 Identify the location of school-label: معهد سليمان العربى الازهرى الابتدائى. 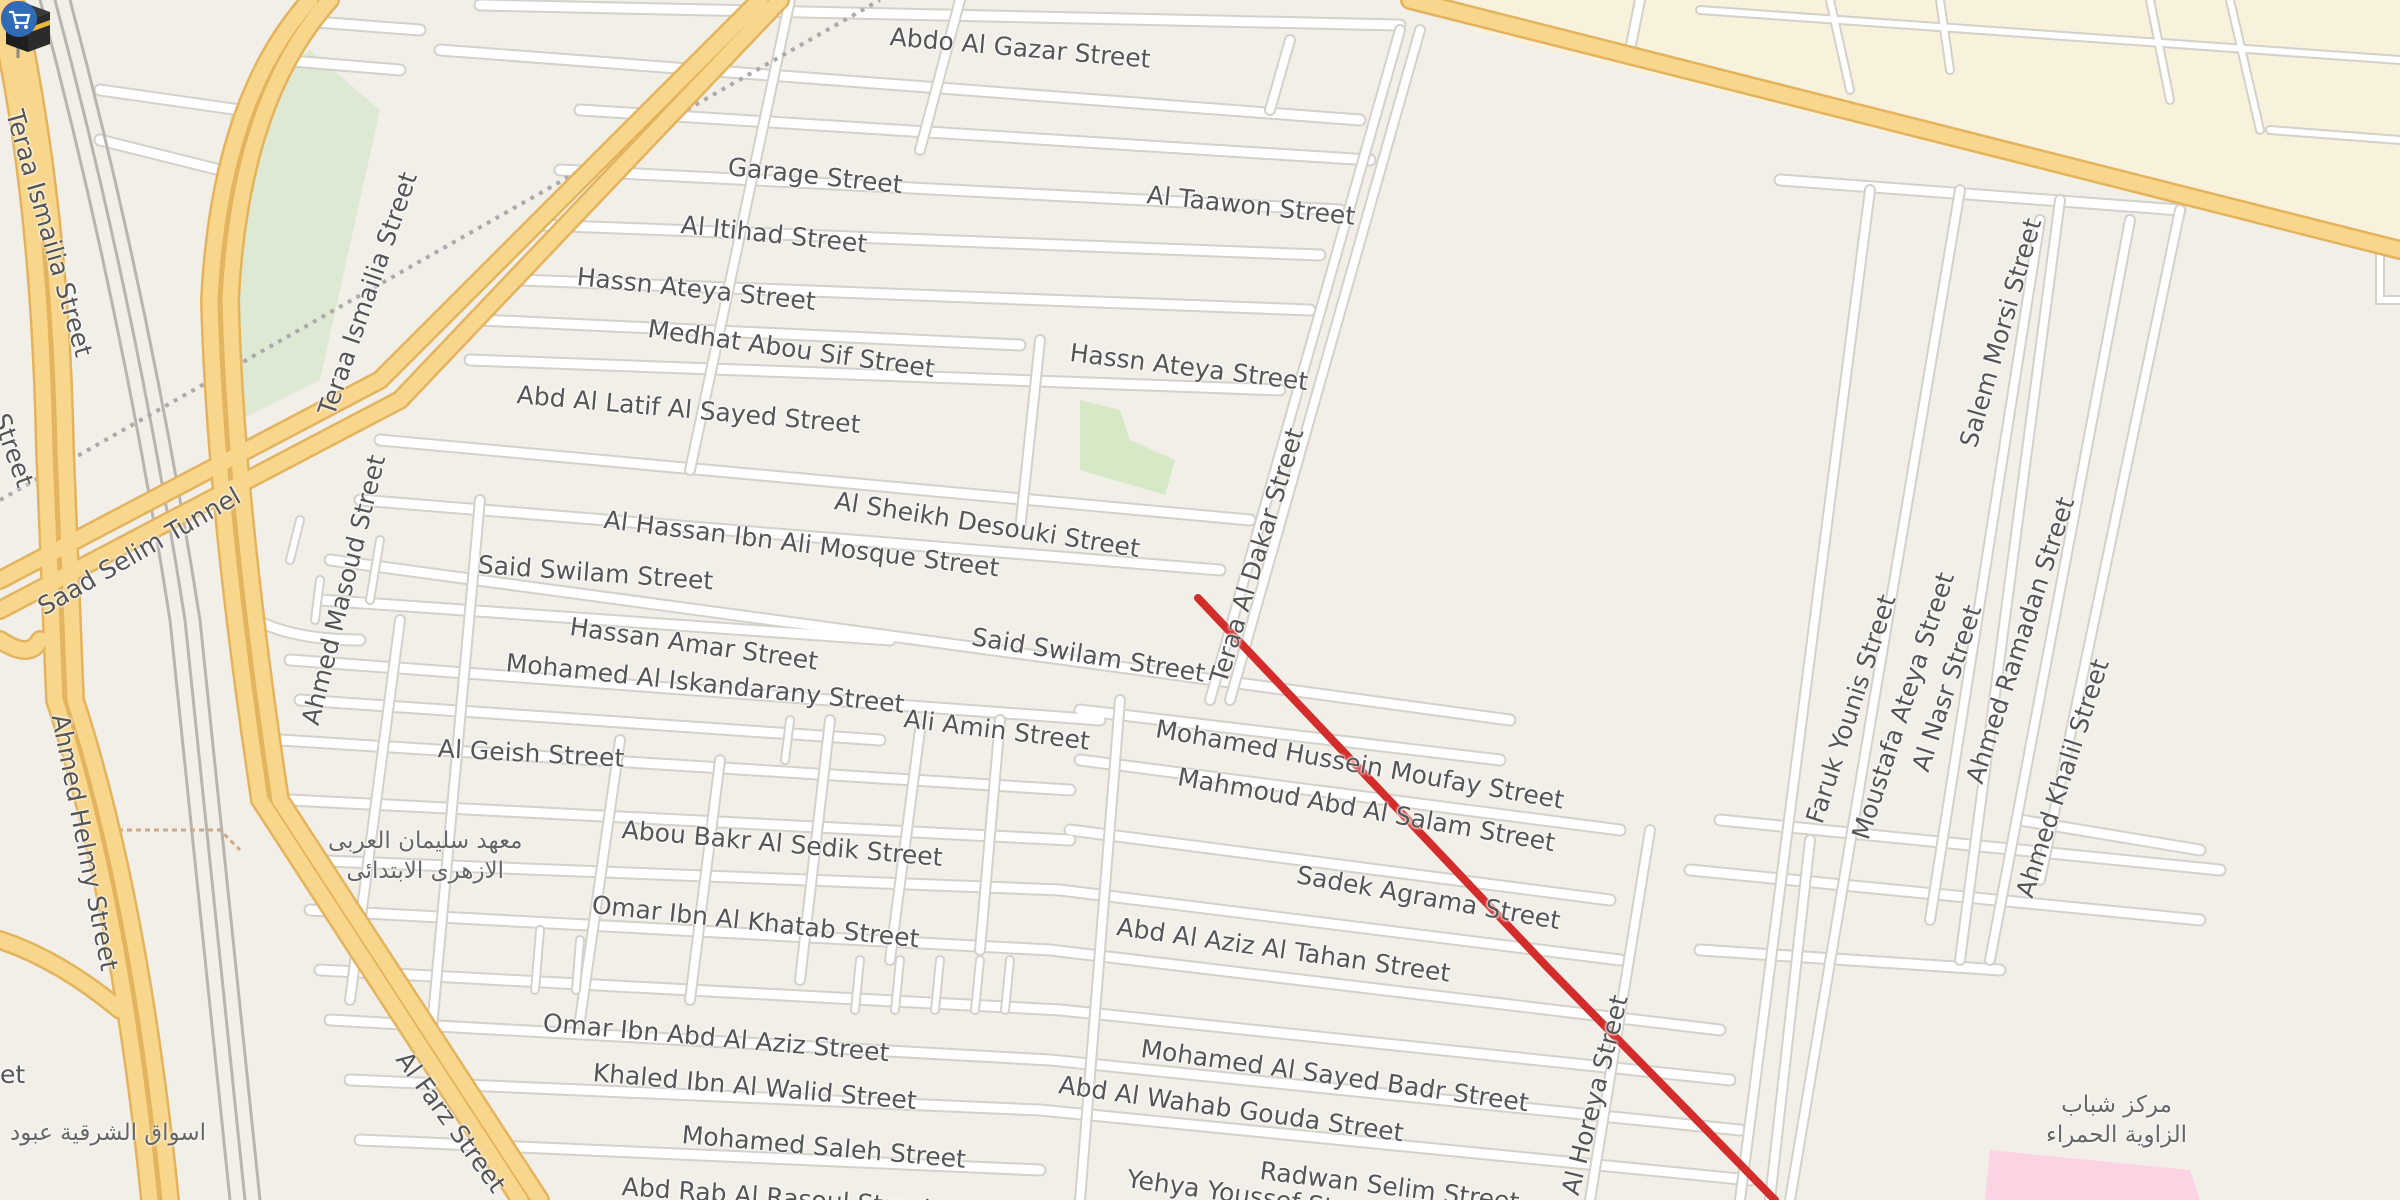
(425, 856).